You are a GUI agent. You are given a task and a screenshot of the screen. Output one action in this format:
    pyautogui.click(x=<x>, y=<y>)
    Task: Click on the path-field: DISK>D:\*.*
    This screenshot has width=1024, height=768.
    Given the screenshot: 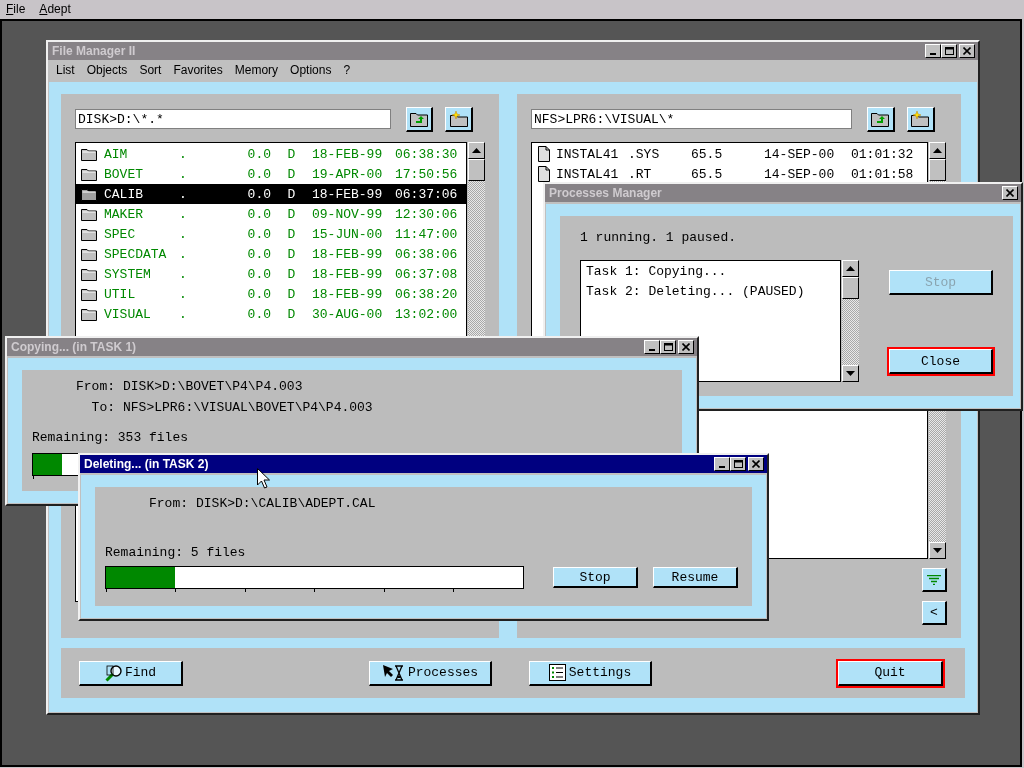 What is the action you would take?
    pyautogui.click(x=233, y=119)
    